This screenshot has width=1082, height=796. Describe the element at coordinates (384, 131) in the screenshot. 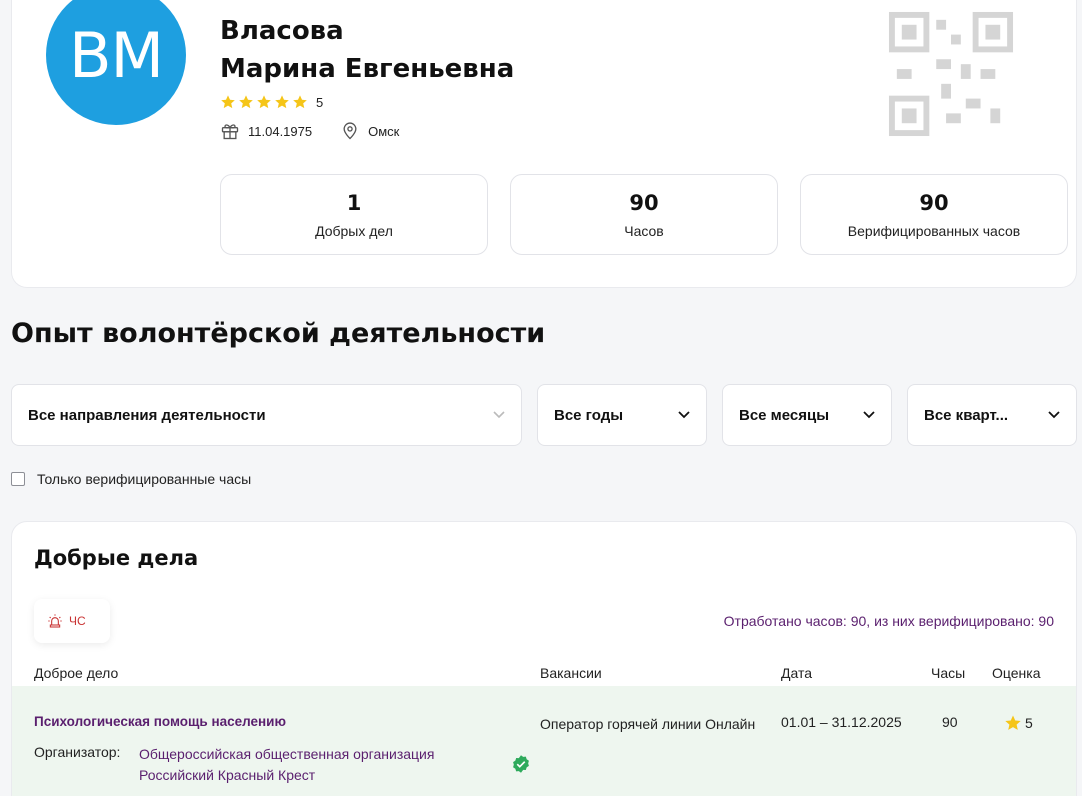

I see `city: Омск` at that location.